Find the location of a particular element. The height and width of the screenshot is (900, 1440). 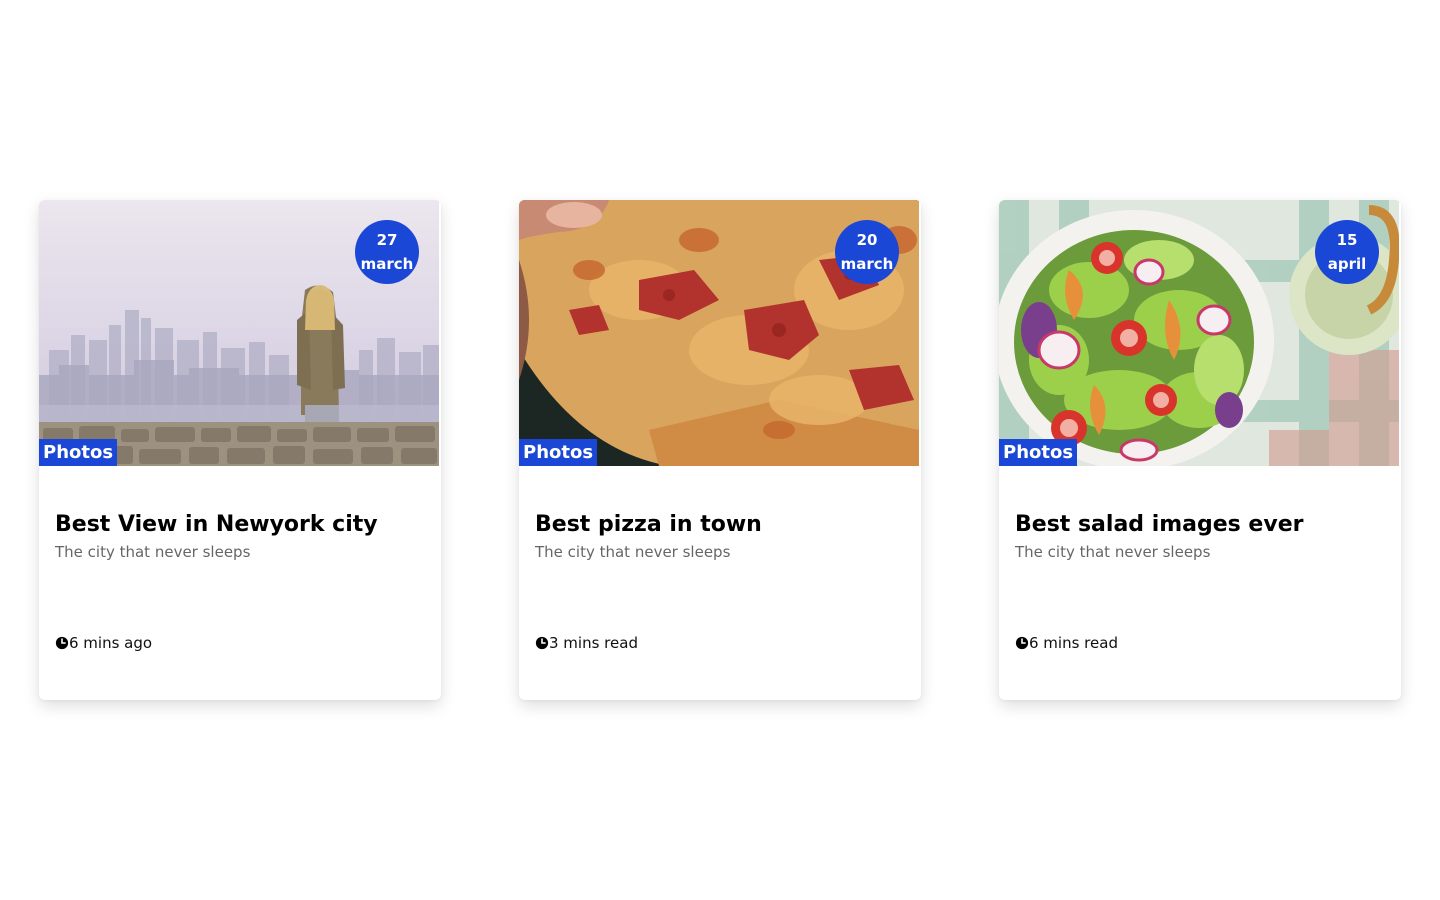

meta-text: 6 mins read is located at coordinates (1073, 643).